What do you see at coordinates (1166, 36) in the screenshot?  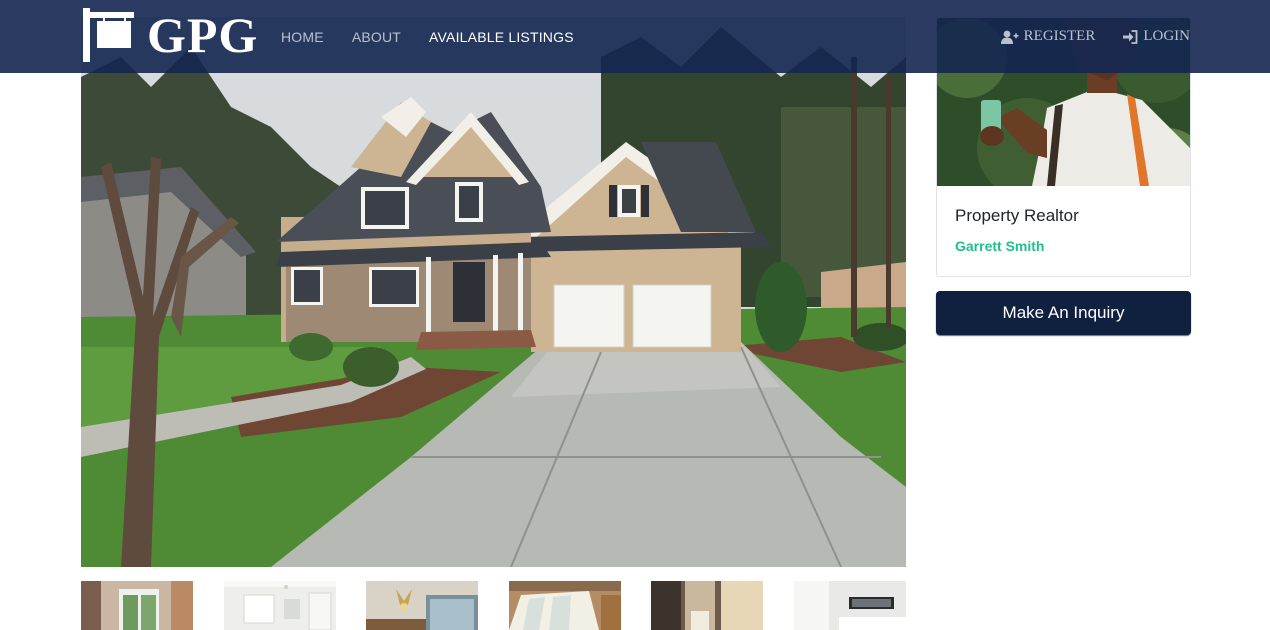 I see `login-label: LOGIN` at bounding box center [1166, 36].